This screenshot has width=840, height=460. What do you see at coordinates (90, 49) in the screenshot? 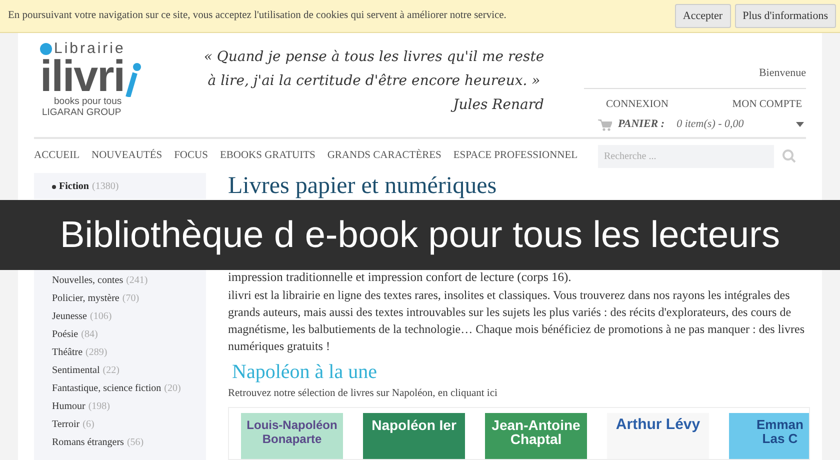
I see `logo-subtitle: Librairie` at bounding box center [90, 49].